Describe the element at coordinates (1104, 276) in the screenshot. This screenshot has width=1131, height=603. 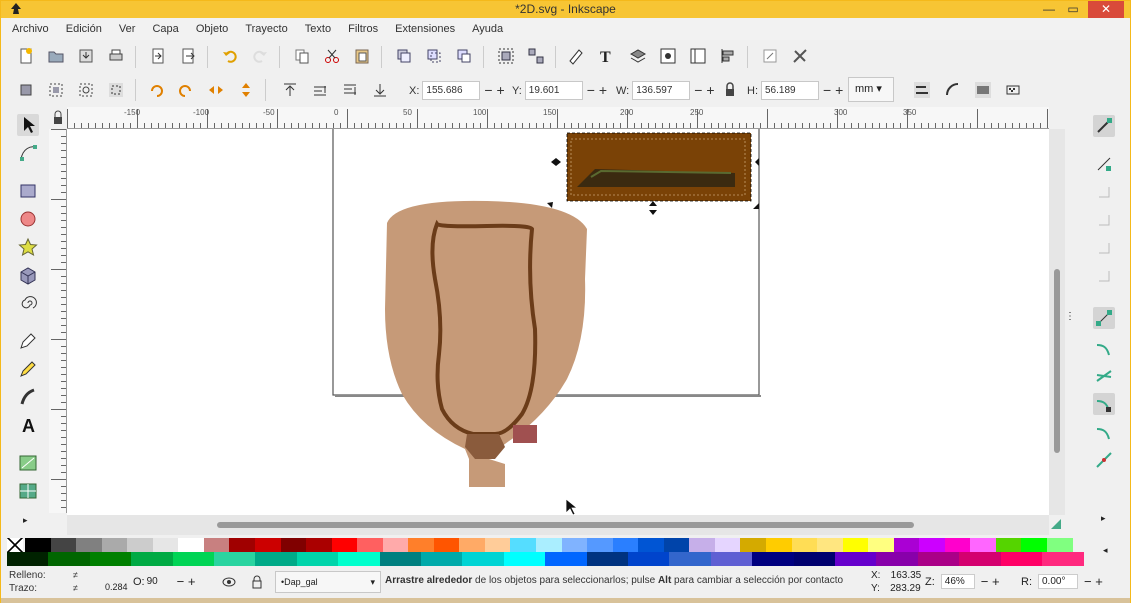
I see `snap-bbox-centers-icon` at that location.